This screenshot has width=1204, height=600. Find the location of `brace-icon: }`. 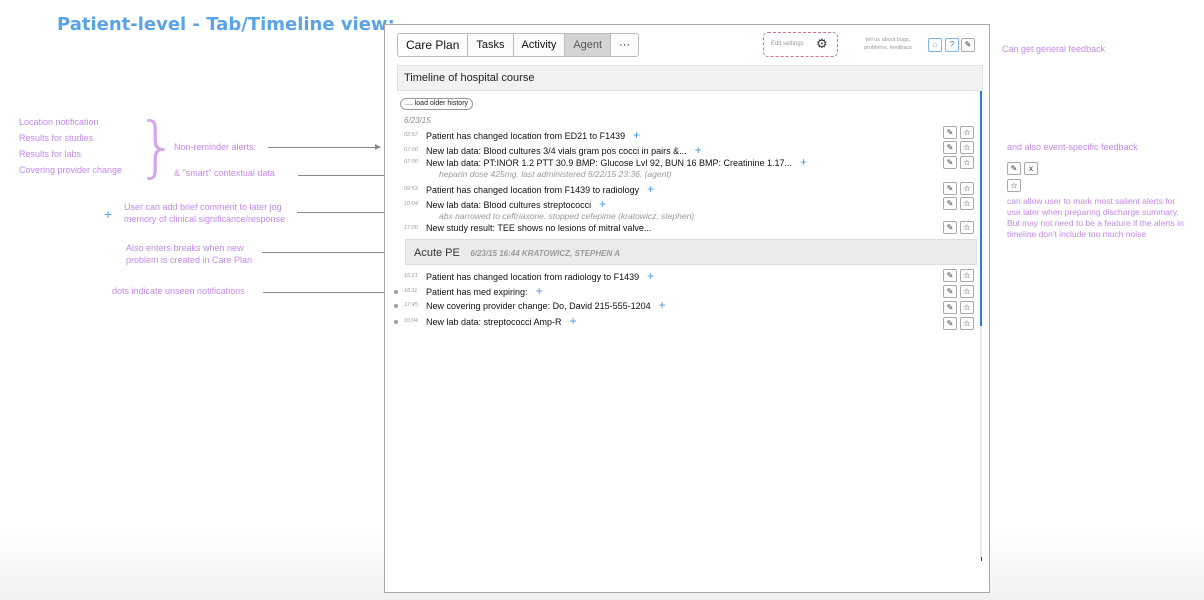

brace-icon: } is located at coordinates (157, 146).